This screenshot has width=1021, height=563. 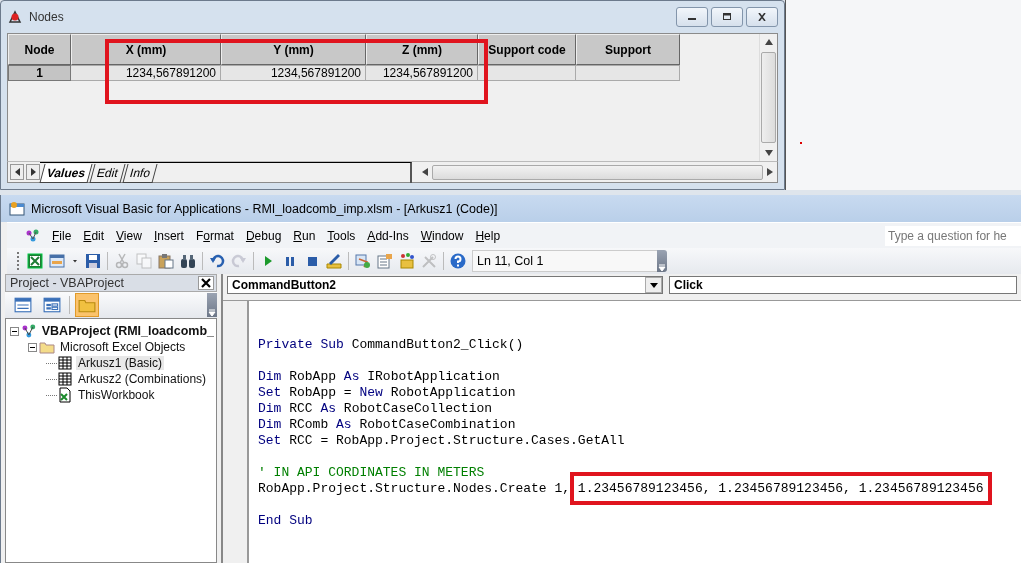 I want to click on menu-item: File, so click(x=63, y=235).